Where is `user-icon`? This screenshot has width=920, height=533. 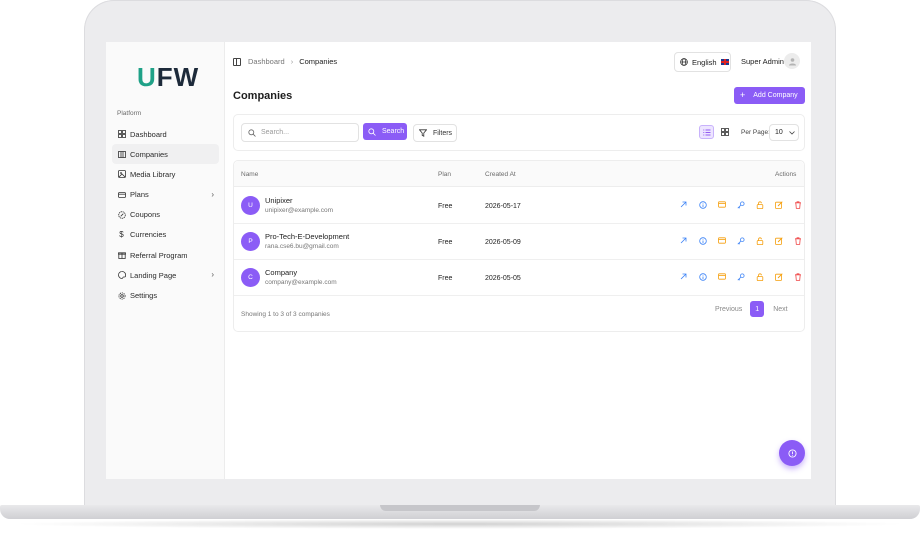
user-icon is located at coordinates (792, 61).